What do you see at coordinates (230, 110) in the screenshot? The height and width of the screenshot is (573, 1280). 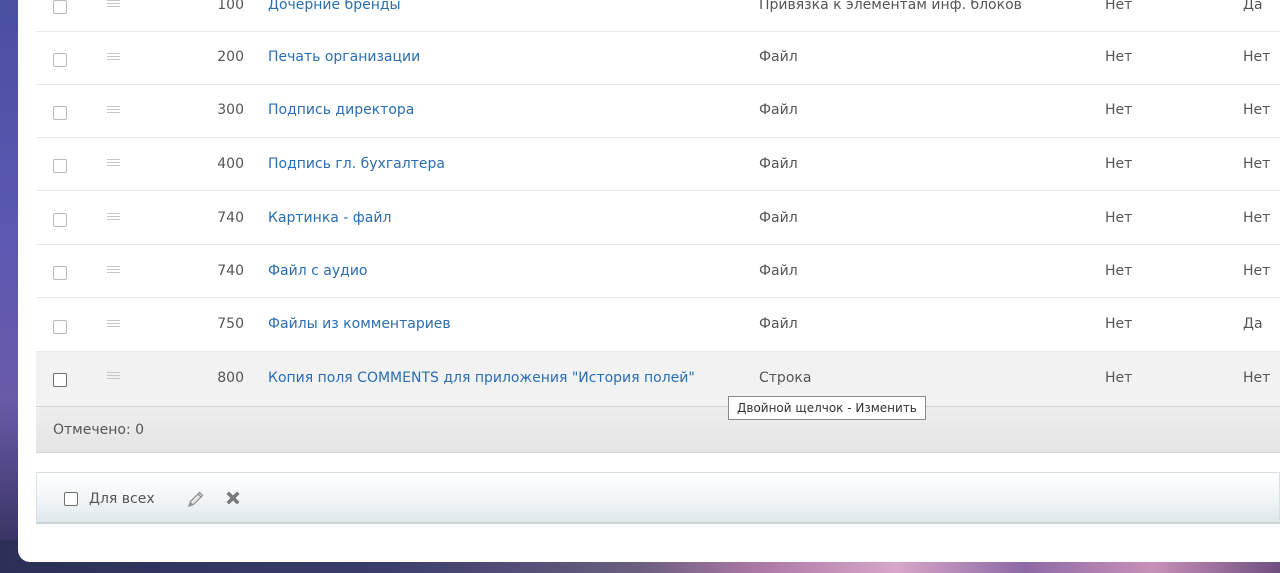 I see `sort-value: 300` at bounding box center [230, 110].